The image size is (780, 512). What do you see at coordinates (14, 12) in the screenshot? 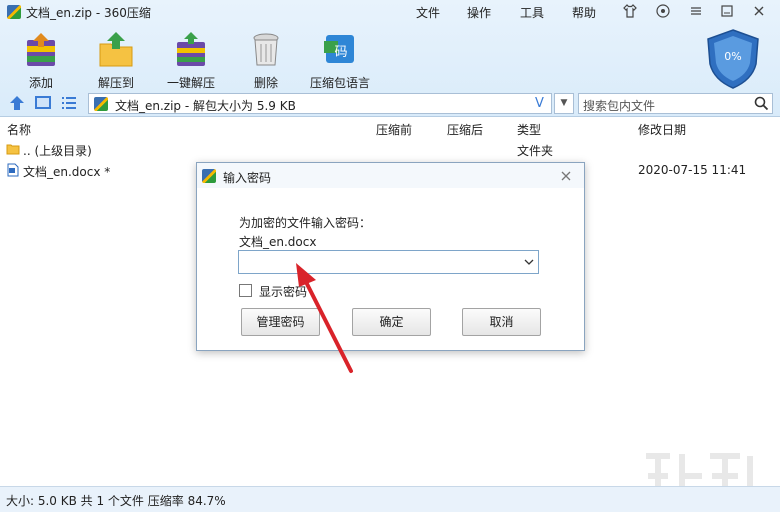
I see `app-logo-icon` at bounding box center [14, 12].